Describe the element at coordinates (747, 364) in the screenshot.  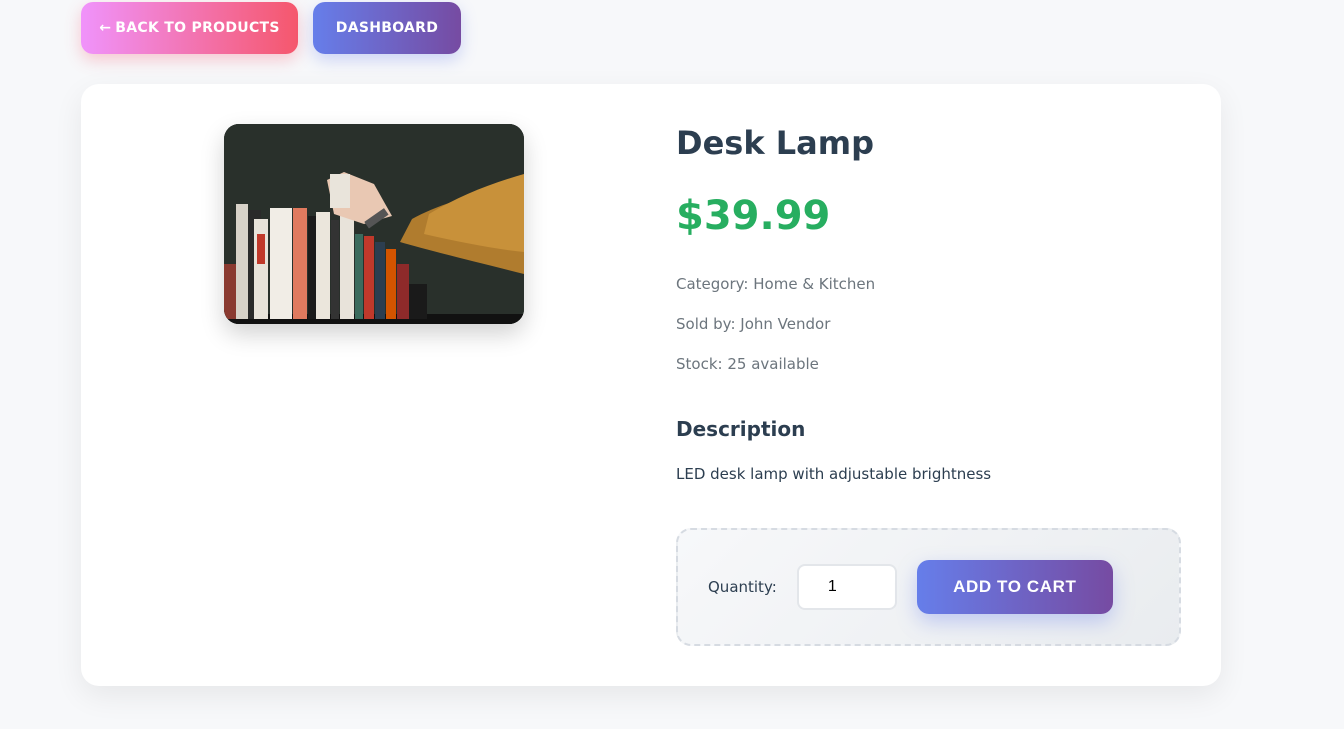
I see `product-stock: Stock: 25 available` at that location.